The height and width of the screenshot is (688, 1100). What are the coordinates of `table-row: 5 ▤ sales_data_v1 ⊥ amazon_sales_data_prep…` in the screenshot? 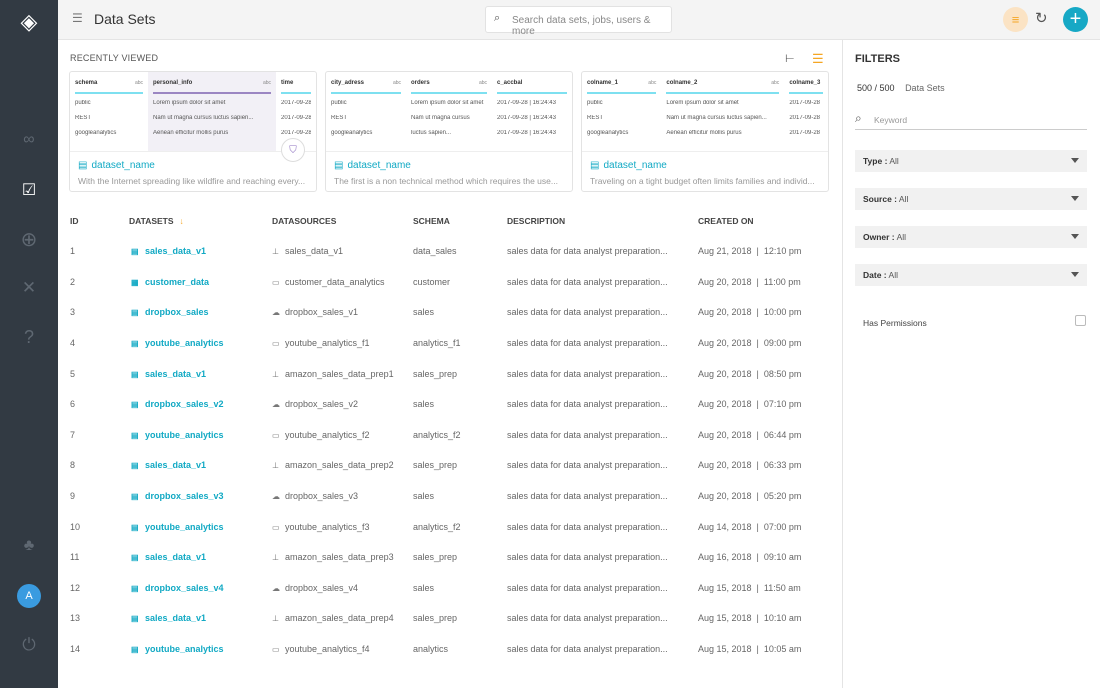 It's located at (444, 373).